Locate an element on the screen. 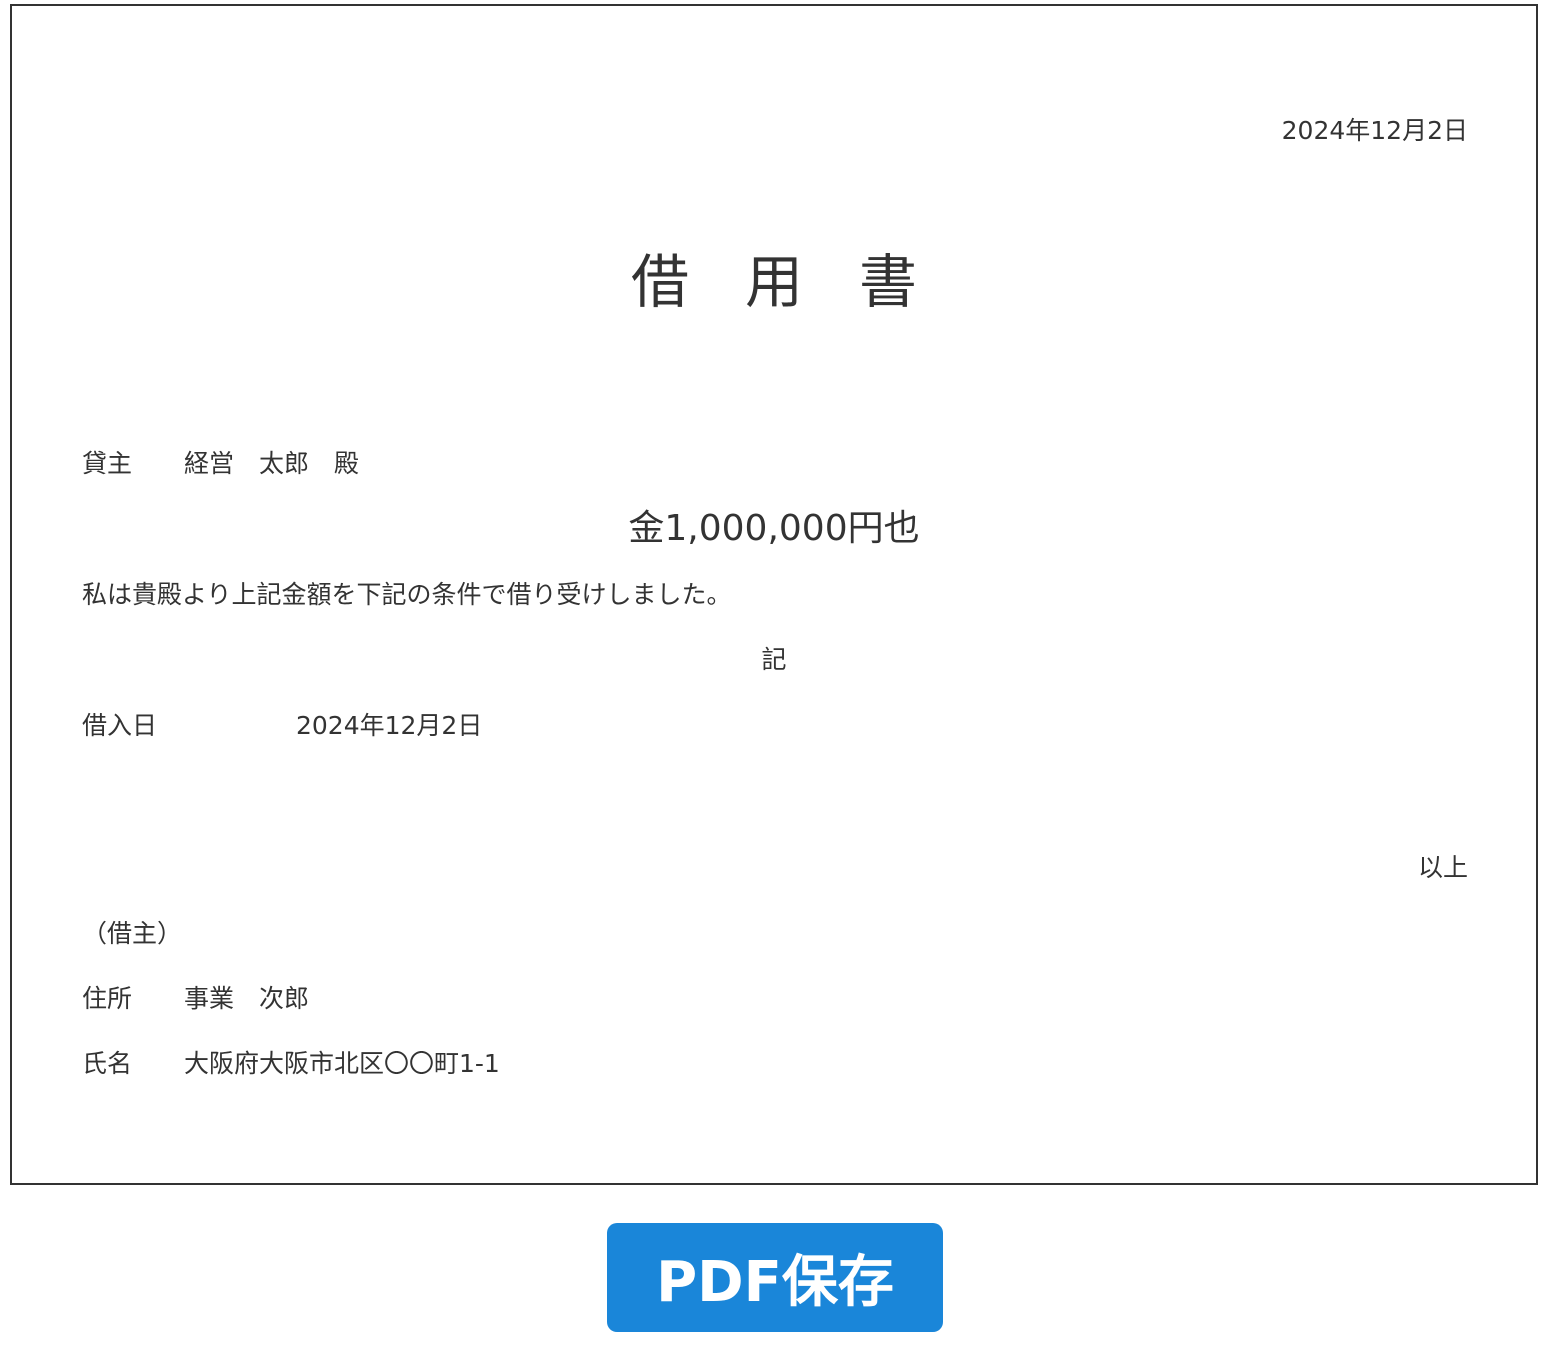 The image size is (1554, 1350). title-char-2: 用 is located at coordinates (773, 282).